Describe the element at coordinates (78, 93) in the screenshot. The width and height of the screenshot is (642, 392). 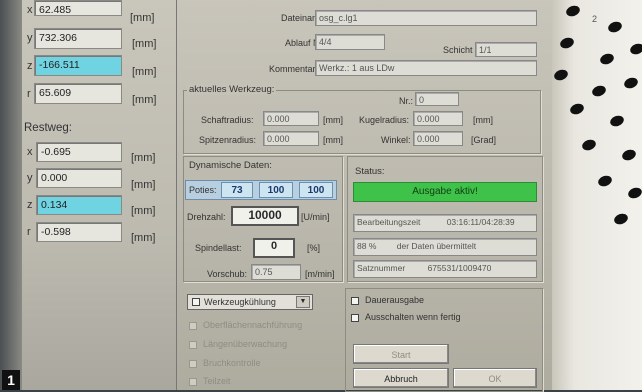
I see `position-r-field: 65.609` at that location.